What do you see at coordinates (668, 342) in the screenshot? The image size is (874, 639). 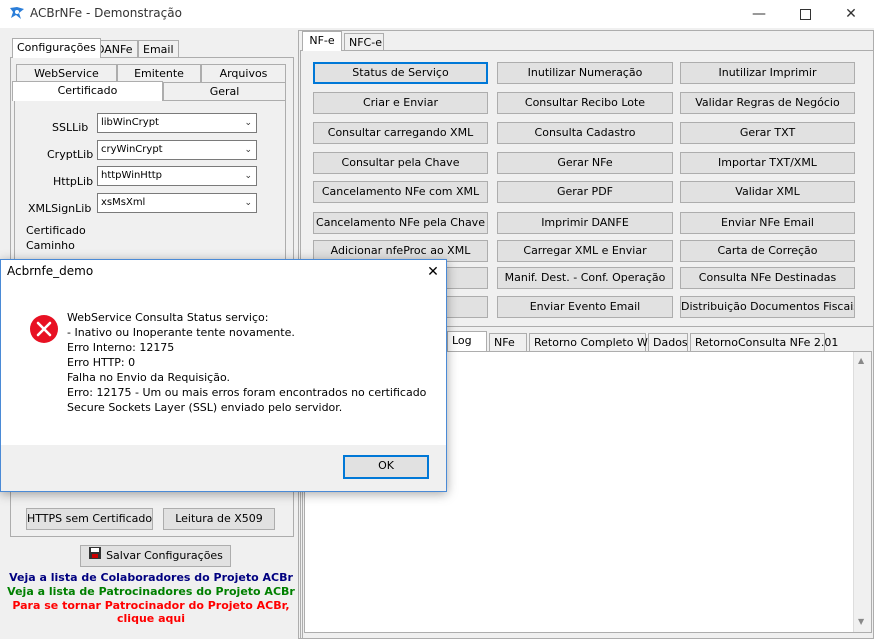 I see `result-tab-dados: Dados` at bounding box center [668, 342].